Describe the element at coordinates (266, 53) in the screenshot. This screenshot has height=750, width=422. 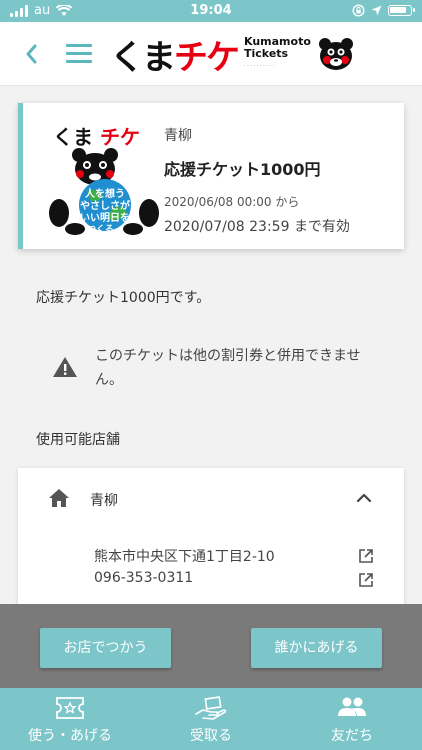
I see `logo-sub-line-2: Tickets` at that location.